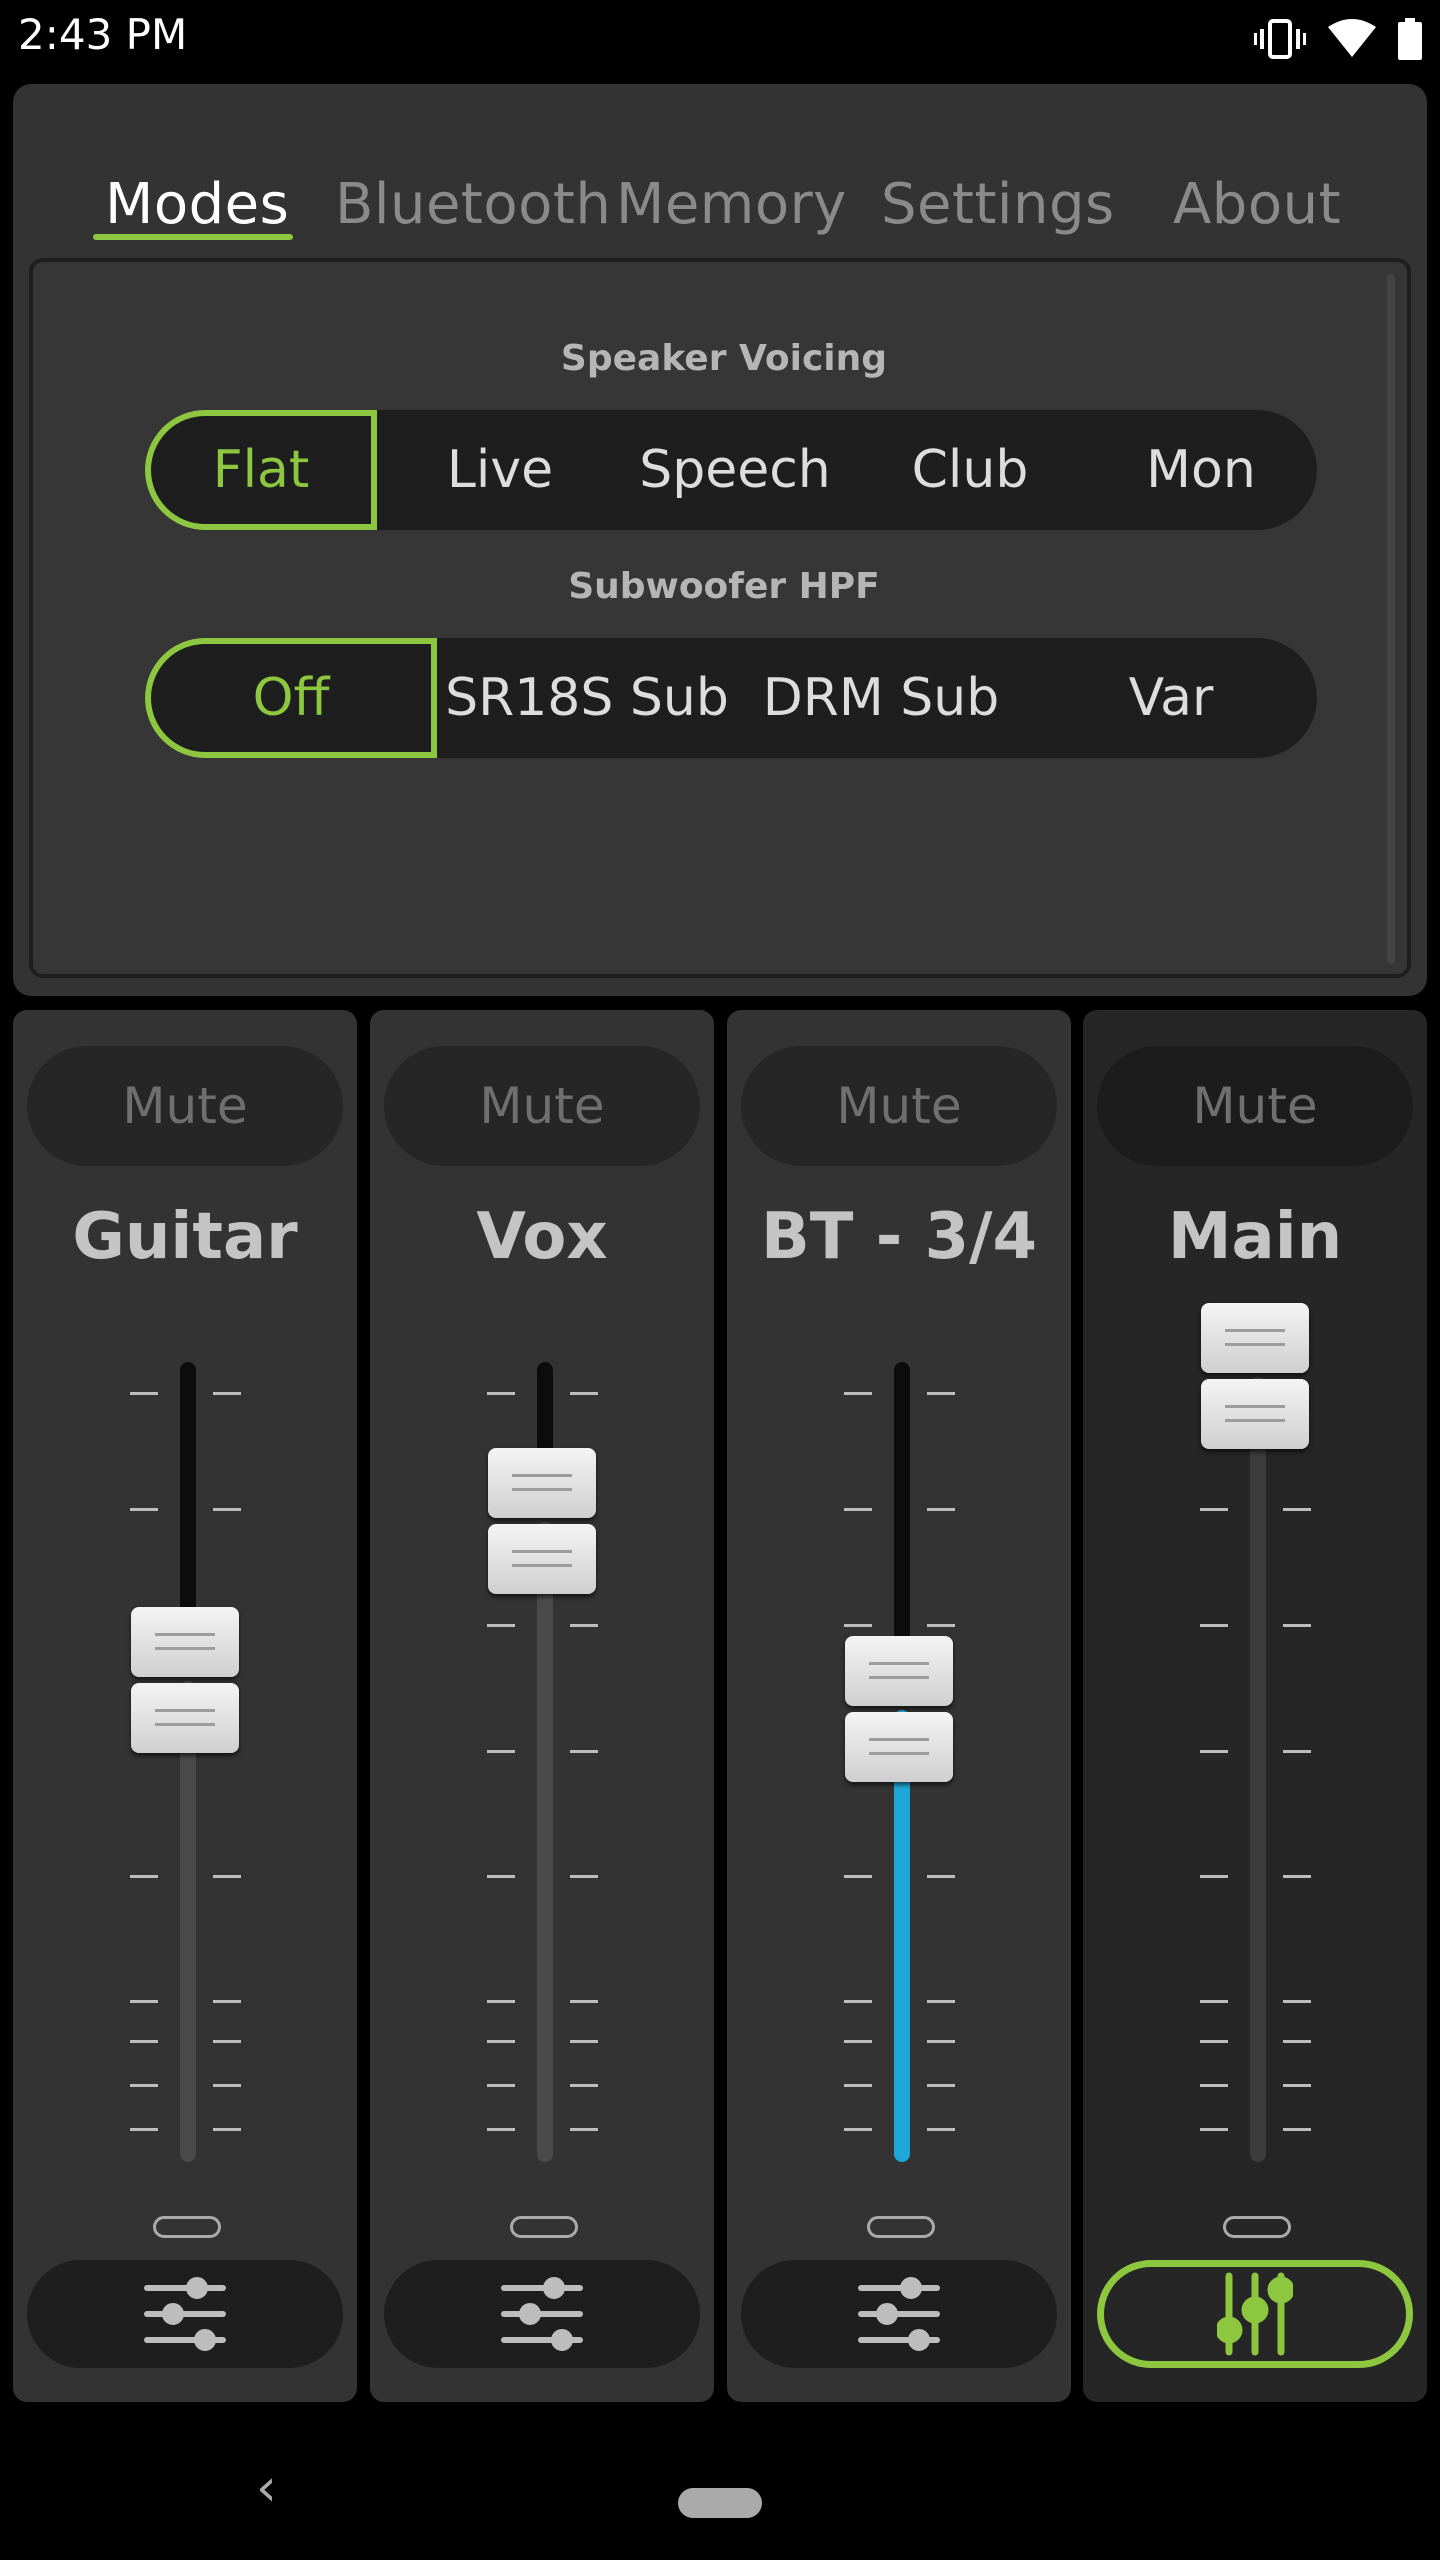 The width and height of the screenshot is (1440, 2560). What do you see at coordinates (1258, 1769) in the screenshot?
I see `fader-track-lower` at bounding box center [1258, 1769].